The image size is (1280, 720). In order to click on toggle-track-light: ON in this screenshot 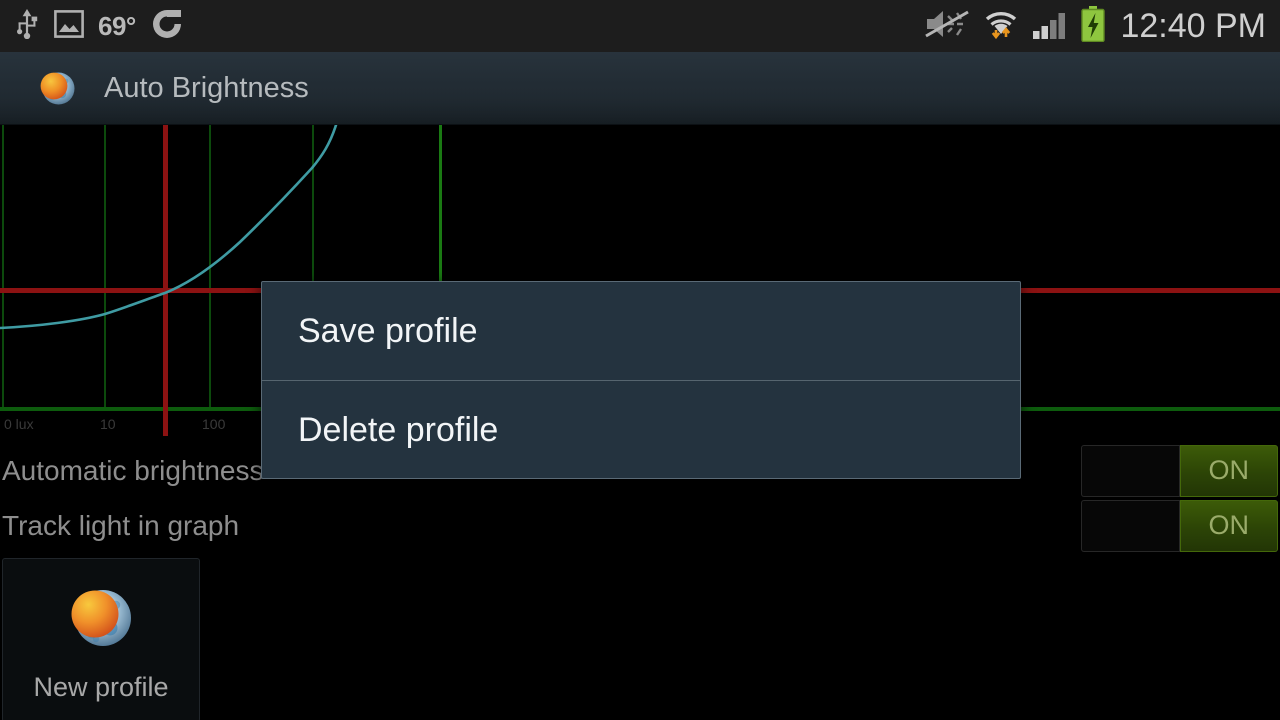, I will do `click(1179, 525)`.